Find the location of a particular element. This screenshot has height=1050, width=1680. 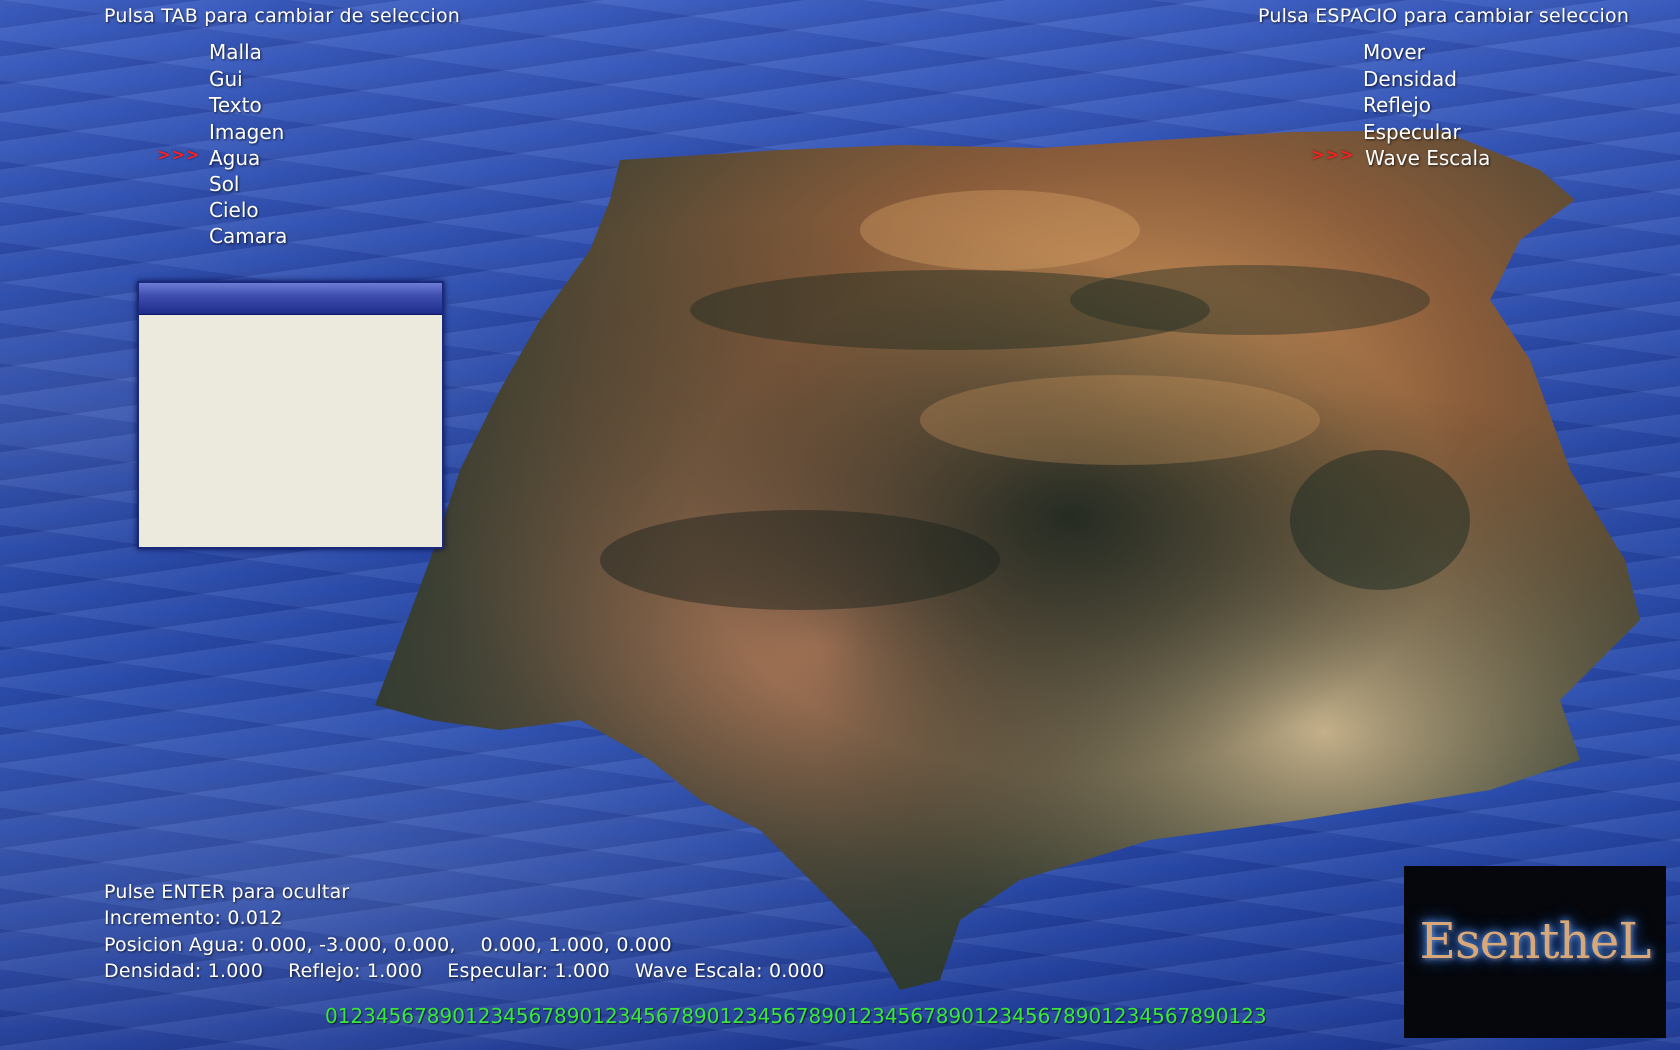

space-hint-header: Pulsa ESPACIO para cambiar seleccion is located at coordinates (1444, 16).